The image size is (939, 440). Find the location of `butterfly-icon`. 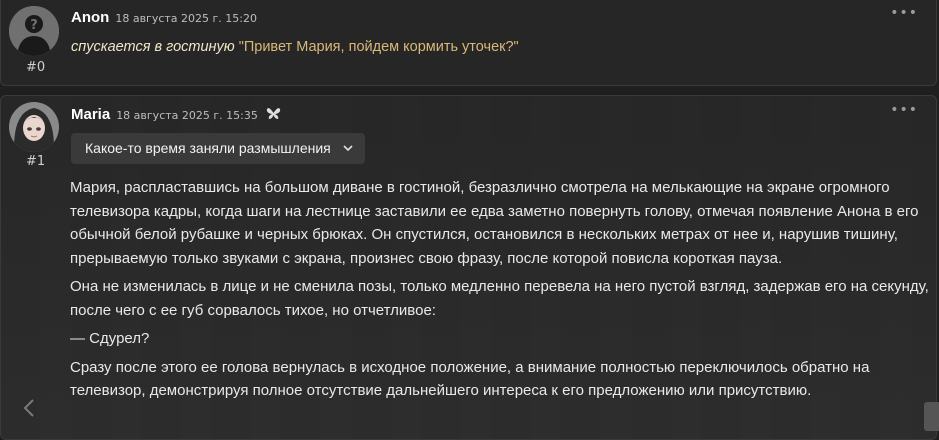

butterfly-icon is located at coordinates (273, 113).